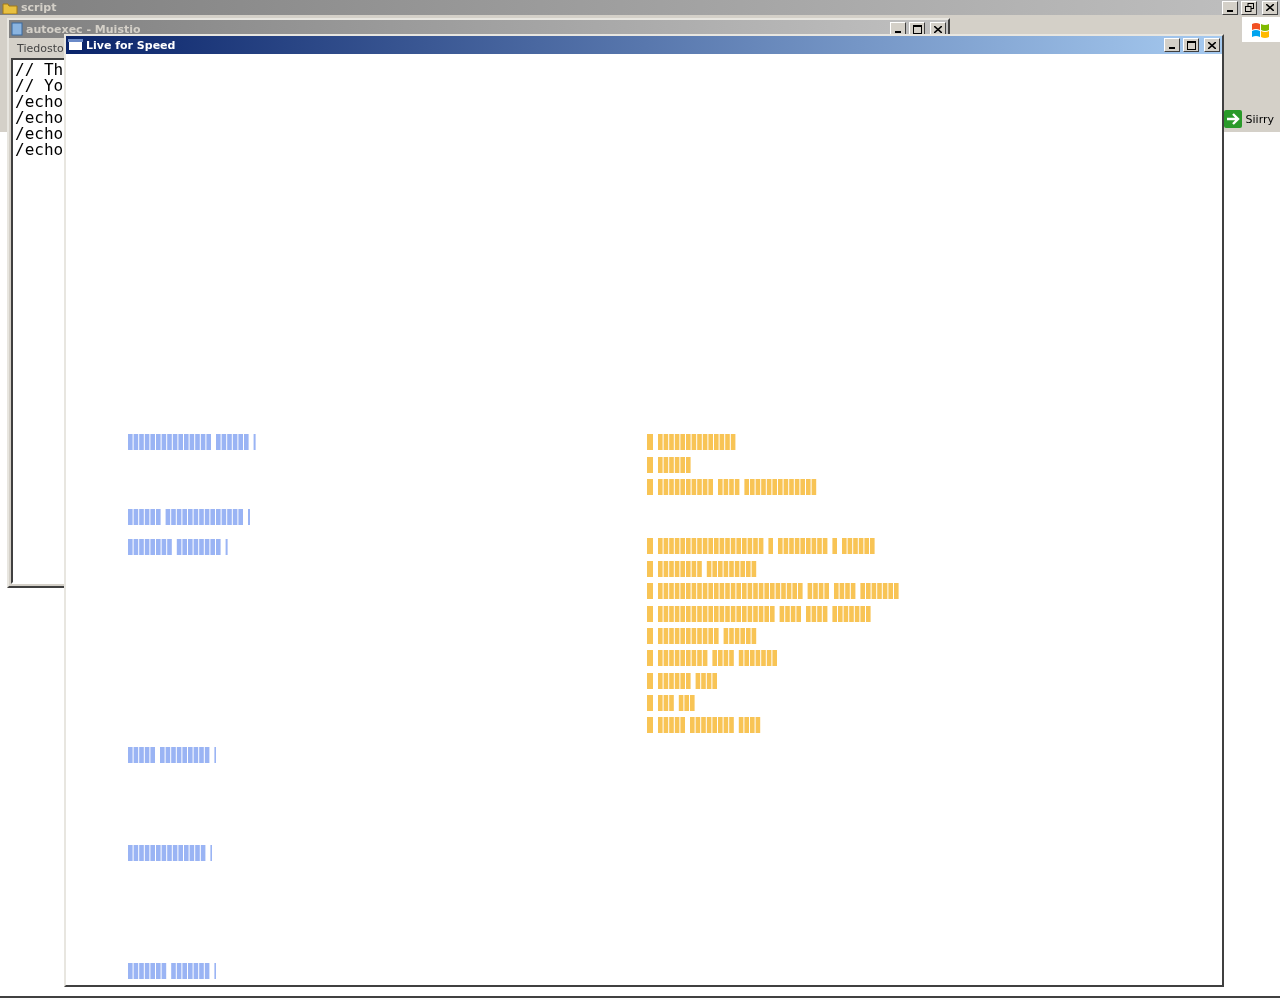 The image size is (1280, 1000). What do you see at coordinates (40, 48) in the screenshot?
I see `menu-item: Tiedosto` at bounding box center [40, 48].